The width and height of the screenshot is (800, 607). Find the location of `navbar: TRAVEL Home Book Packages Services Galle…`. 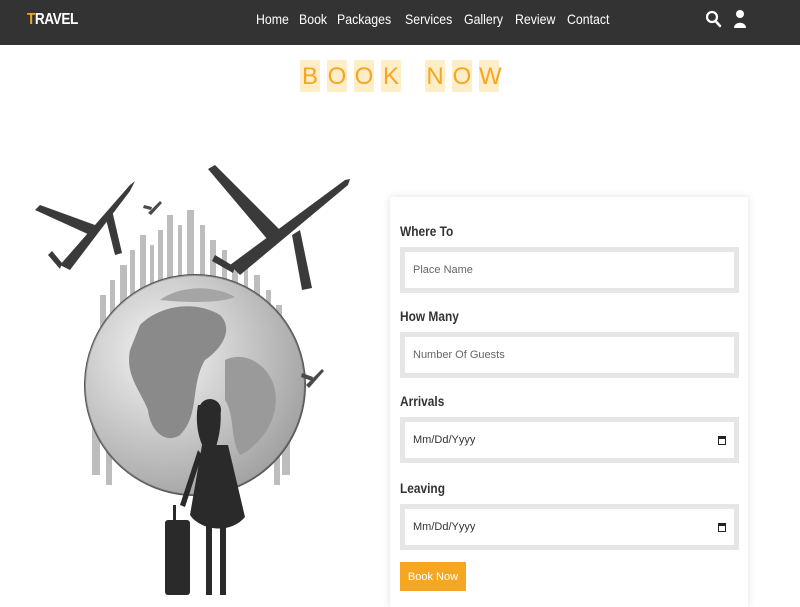

navbar: TRAVEL Home Book Packages Services Galle… is located at coordinates (400, 22).